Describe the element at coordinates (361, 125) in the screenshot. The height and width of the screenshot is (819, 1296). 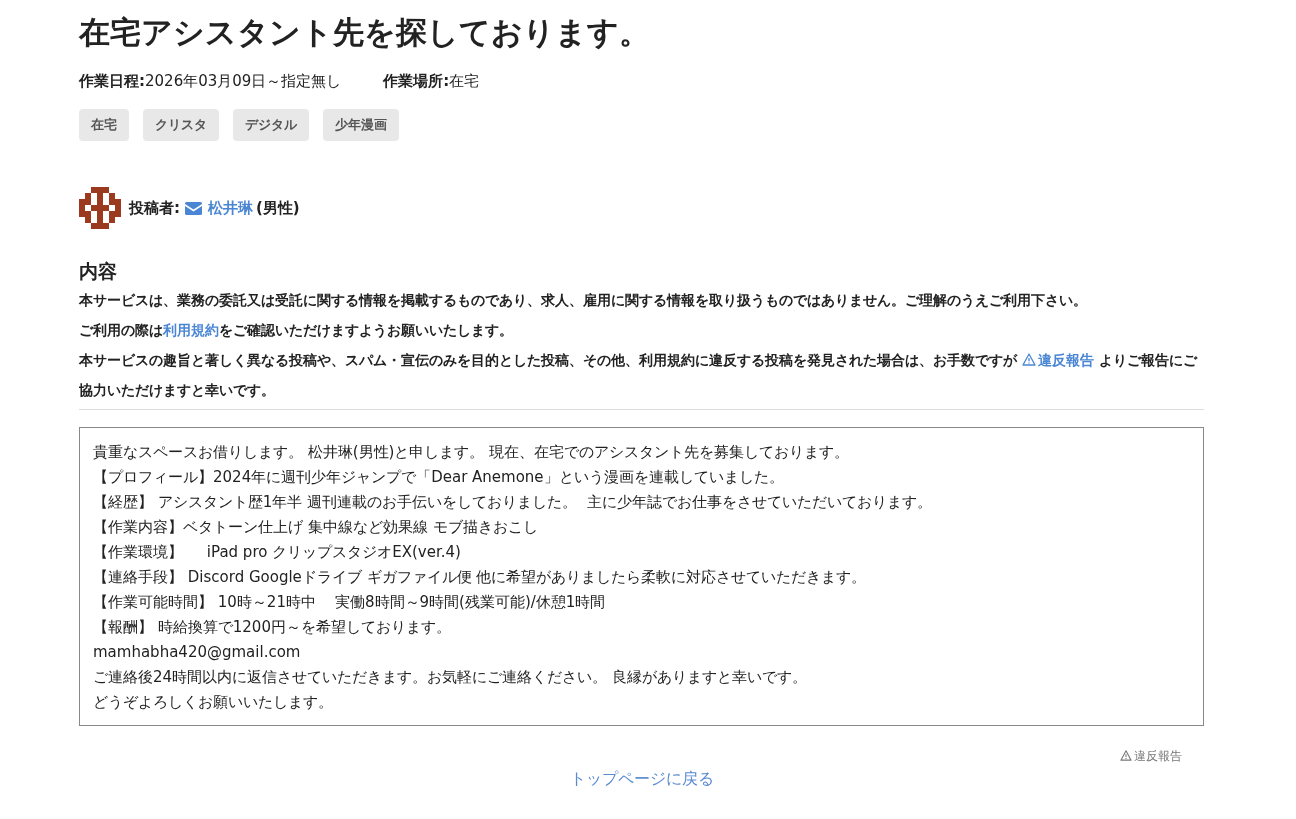
I see `tag-link: 少年漫画` at that location.